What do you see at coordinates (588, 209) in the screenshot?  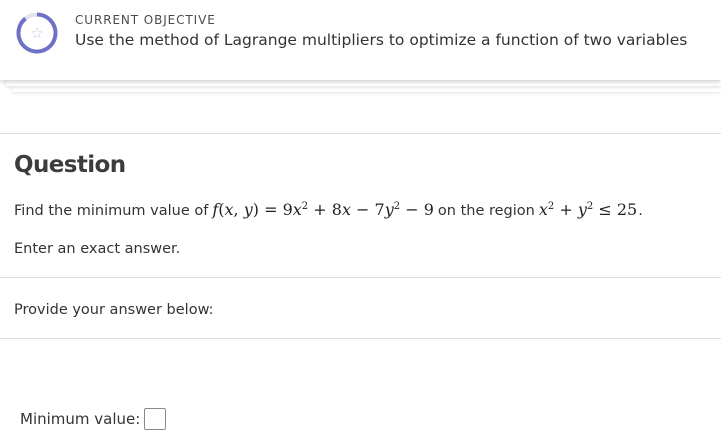 I see `region-expression: x2 + y2 ≤ 25` at bounding box center [588, 209].